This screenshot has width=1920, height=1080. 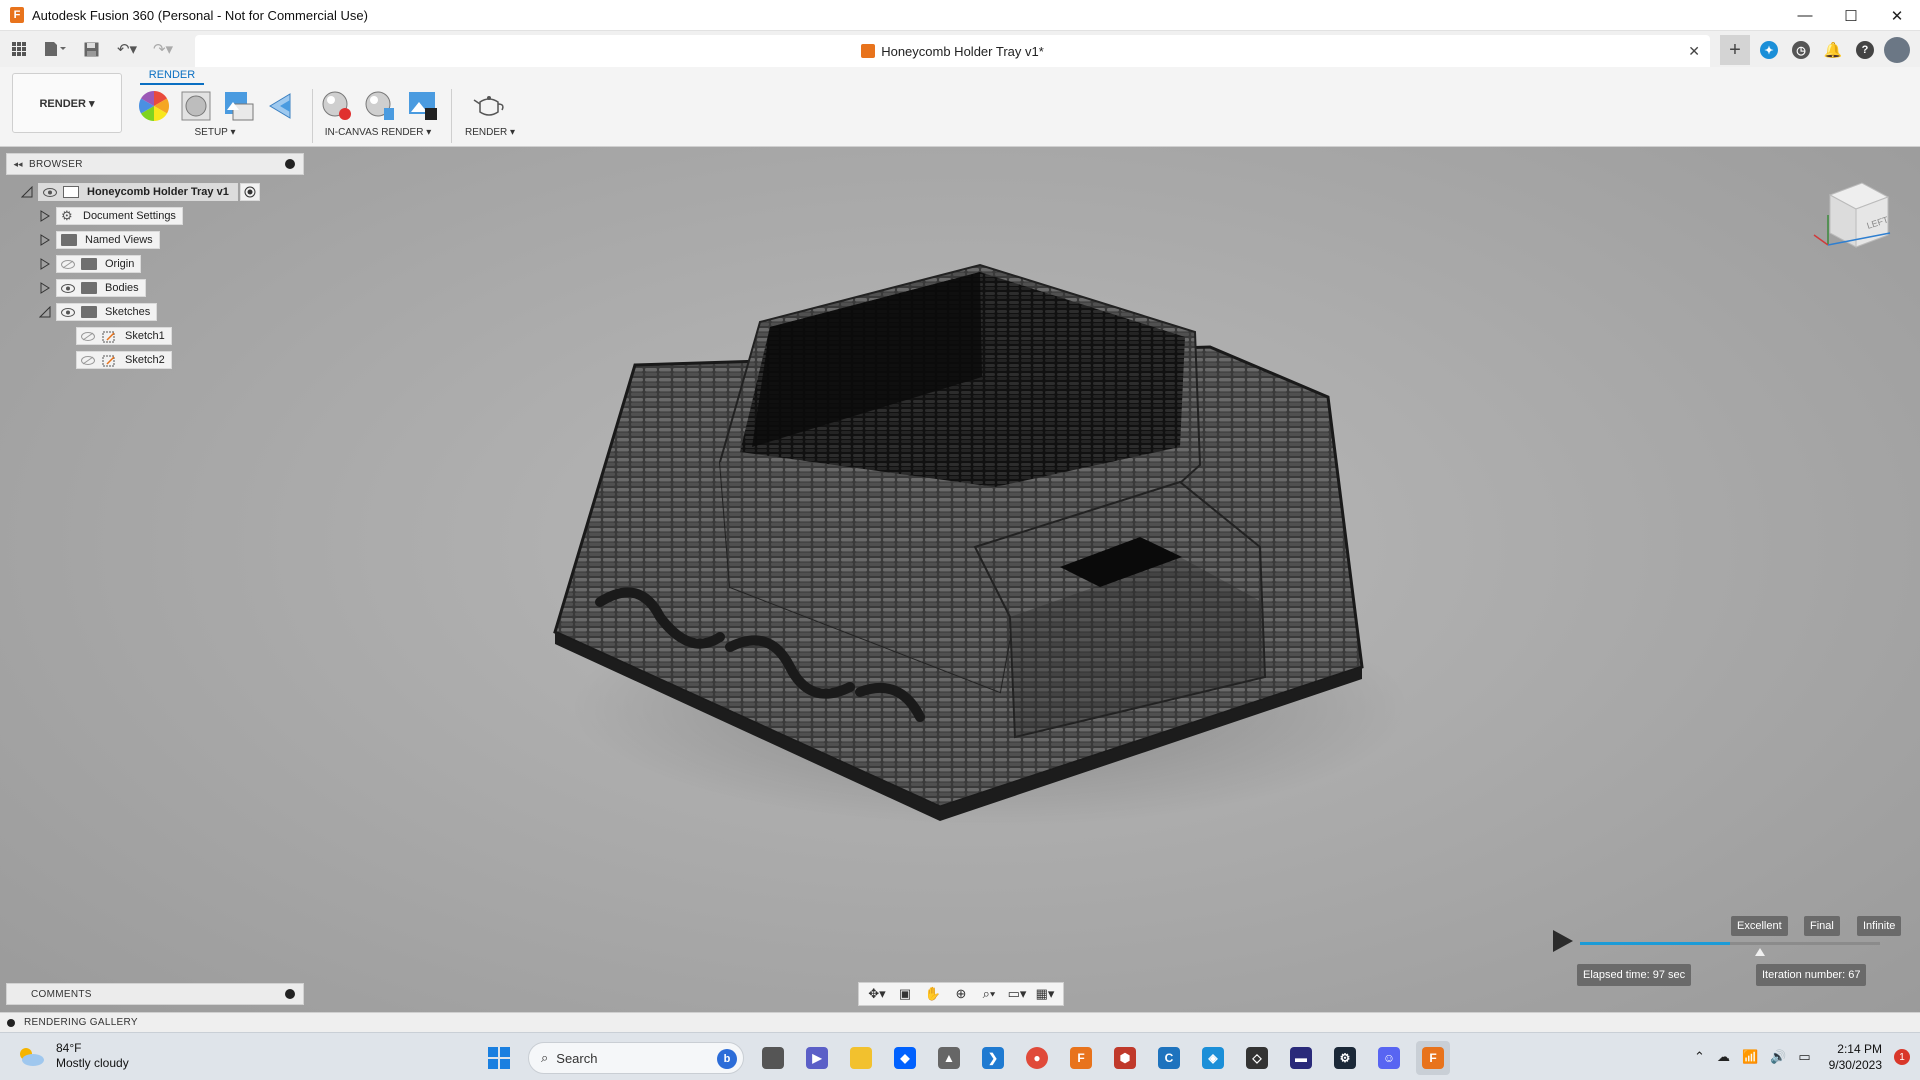 I want to click on quality-excellent-button: Excellent, so click(x=1759, y=926).